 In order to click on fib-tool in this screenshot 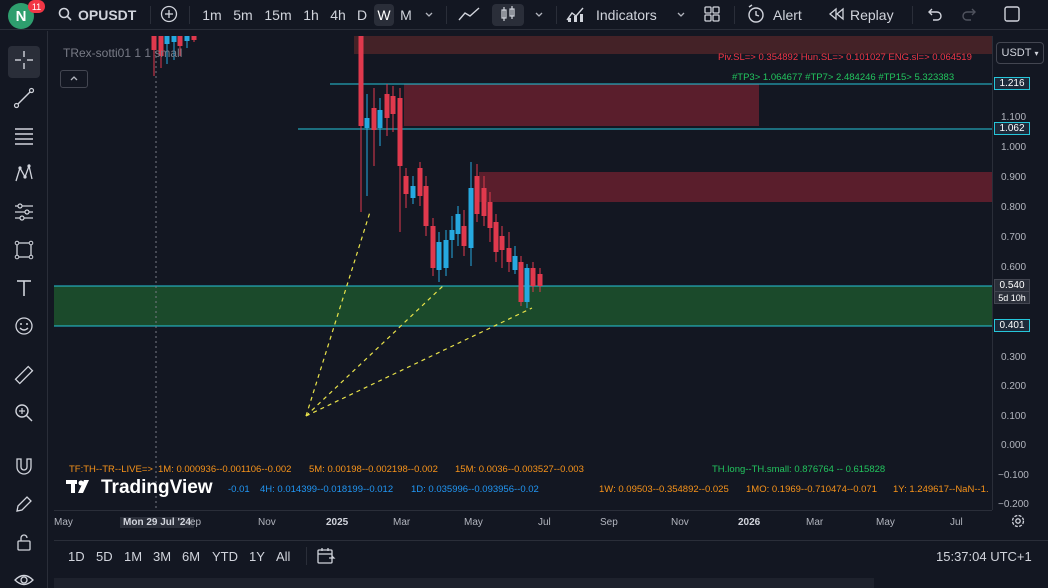, I will do `click(24, 138)`.